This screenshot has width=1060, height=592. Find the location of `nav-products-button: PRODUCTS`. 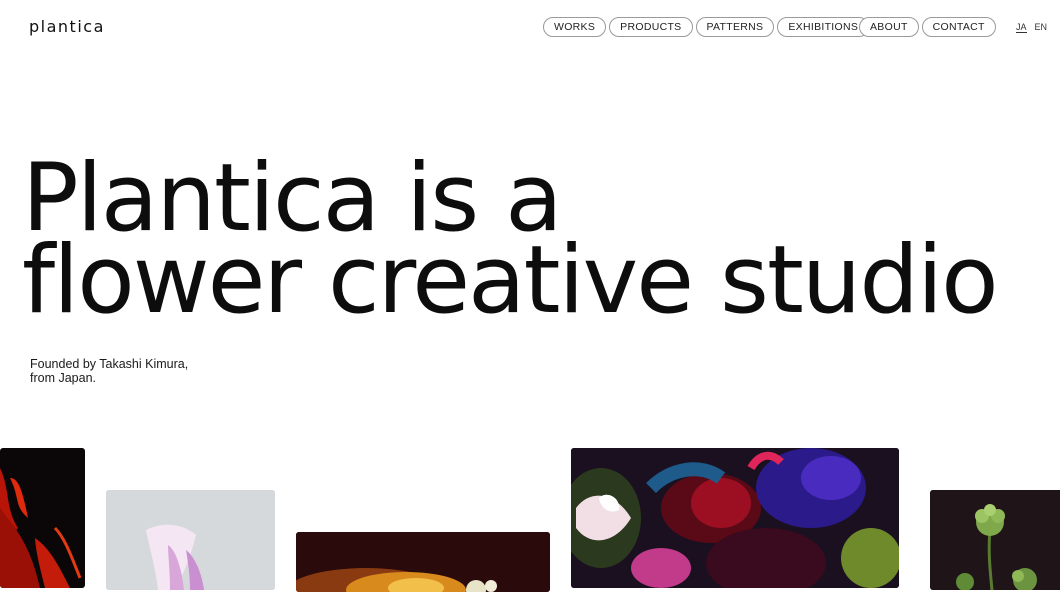

nav-products-button: PRODUCTS is located at coordinates (651, 27).